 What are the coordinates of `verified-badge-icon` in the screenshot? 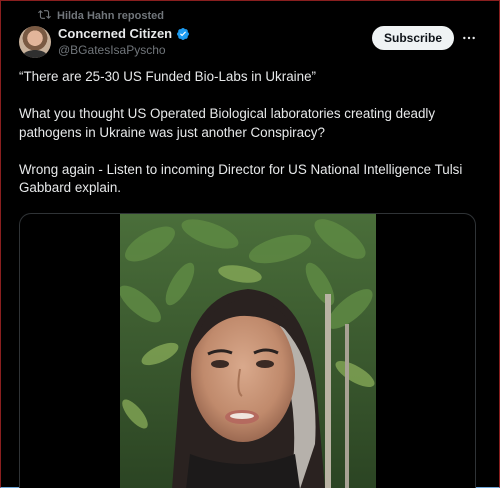 It's located at (183, 34).